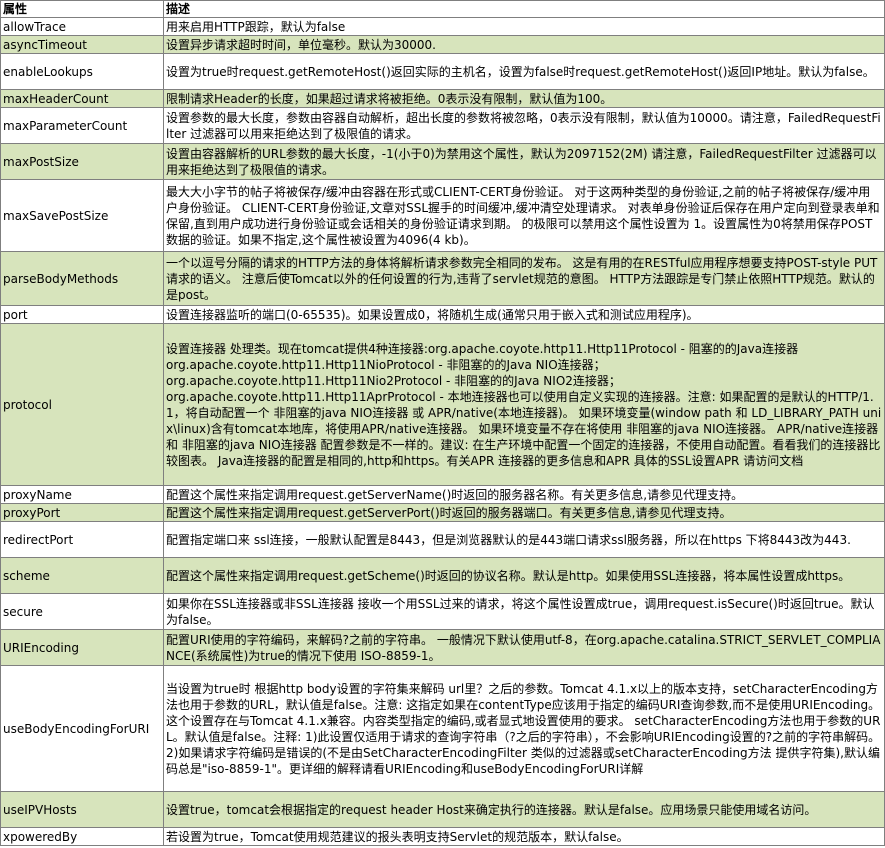 The image size is (885, 848). What do you see at coordinates (82, 809) in the screenshot?
I see `property-name: useIPVHosts` at bounding box center [82, 809].